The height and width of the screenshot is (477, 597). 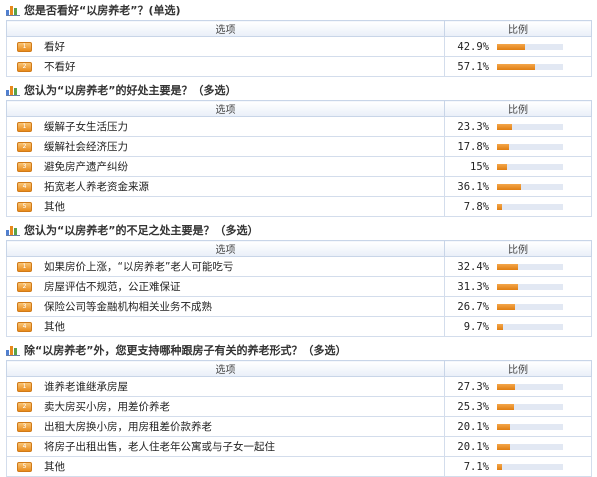 I want to click on ratio-cell: 17.8%, so click(x=518, y=146).